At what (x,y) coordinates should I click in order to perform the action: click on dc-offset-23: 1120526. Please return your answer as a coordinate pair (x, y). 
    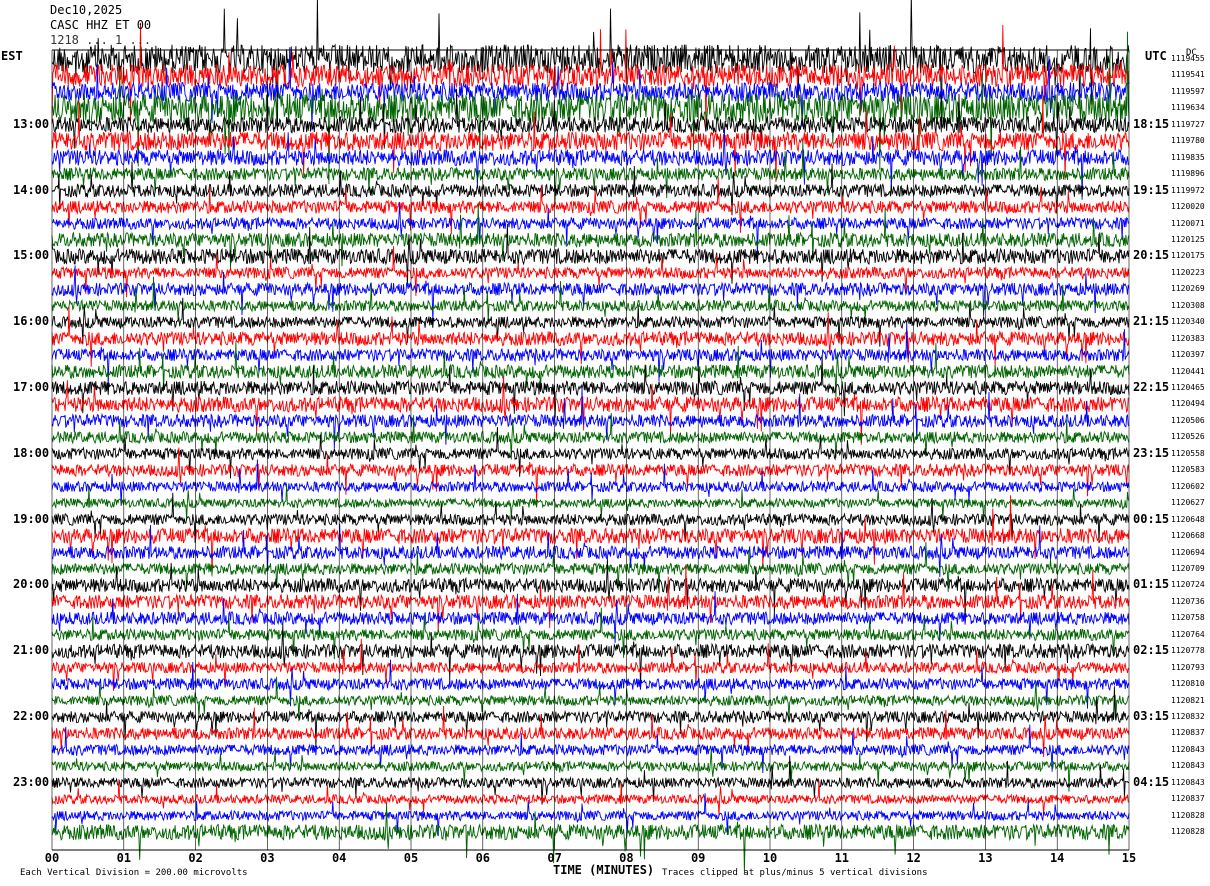
    Looking at the image, I should click on (1188, 437).